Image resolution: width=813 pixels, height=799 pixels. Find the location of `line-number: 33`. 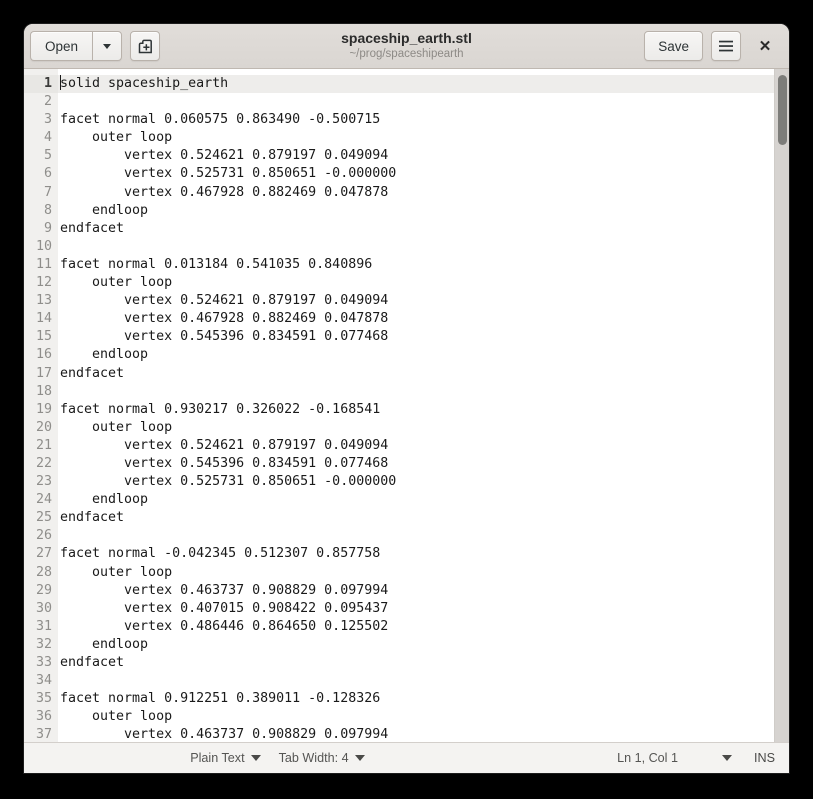

line-number: 33 is located at coordinates (43, 662).